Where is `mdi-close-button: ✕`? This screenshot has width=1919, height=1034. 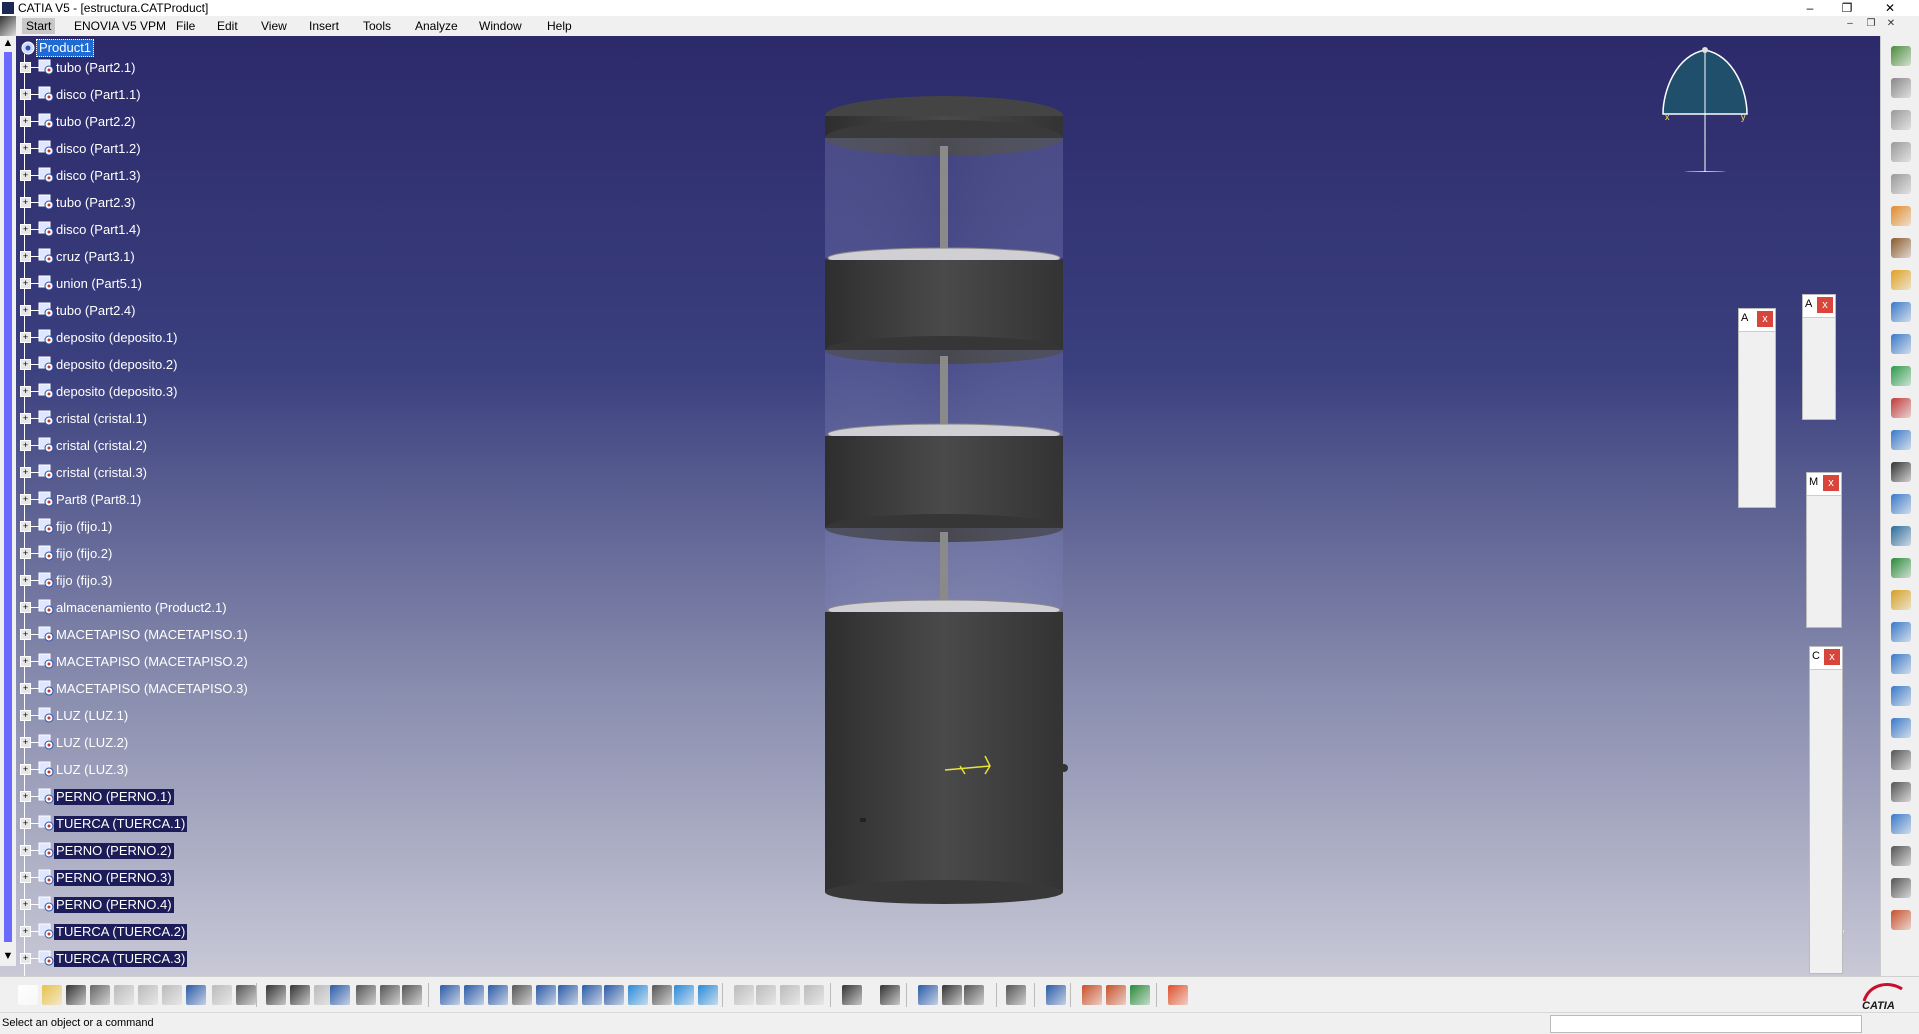
mdi-close-button: ✕ is located at coordinates (1891, 26).